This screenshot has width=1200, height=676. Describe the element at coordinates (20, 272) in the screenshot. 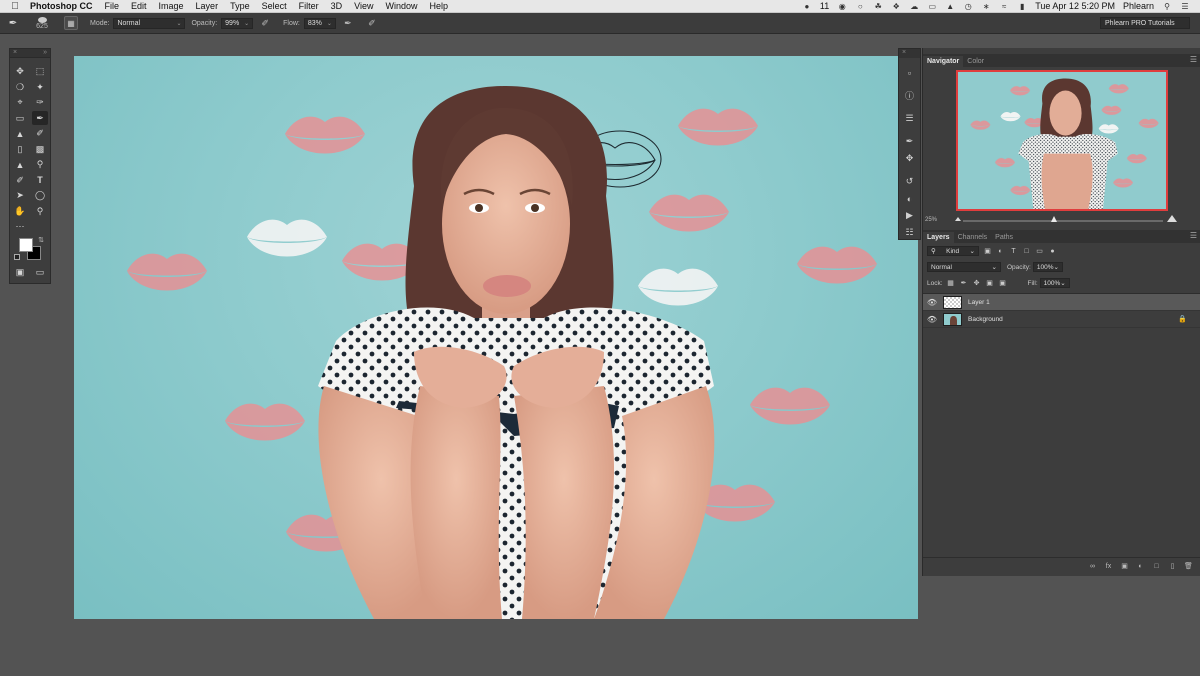

I see `quick-mask-icon: ▣` at that location.